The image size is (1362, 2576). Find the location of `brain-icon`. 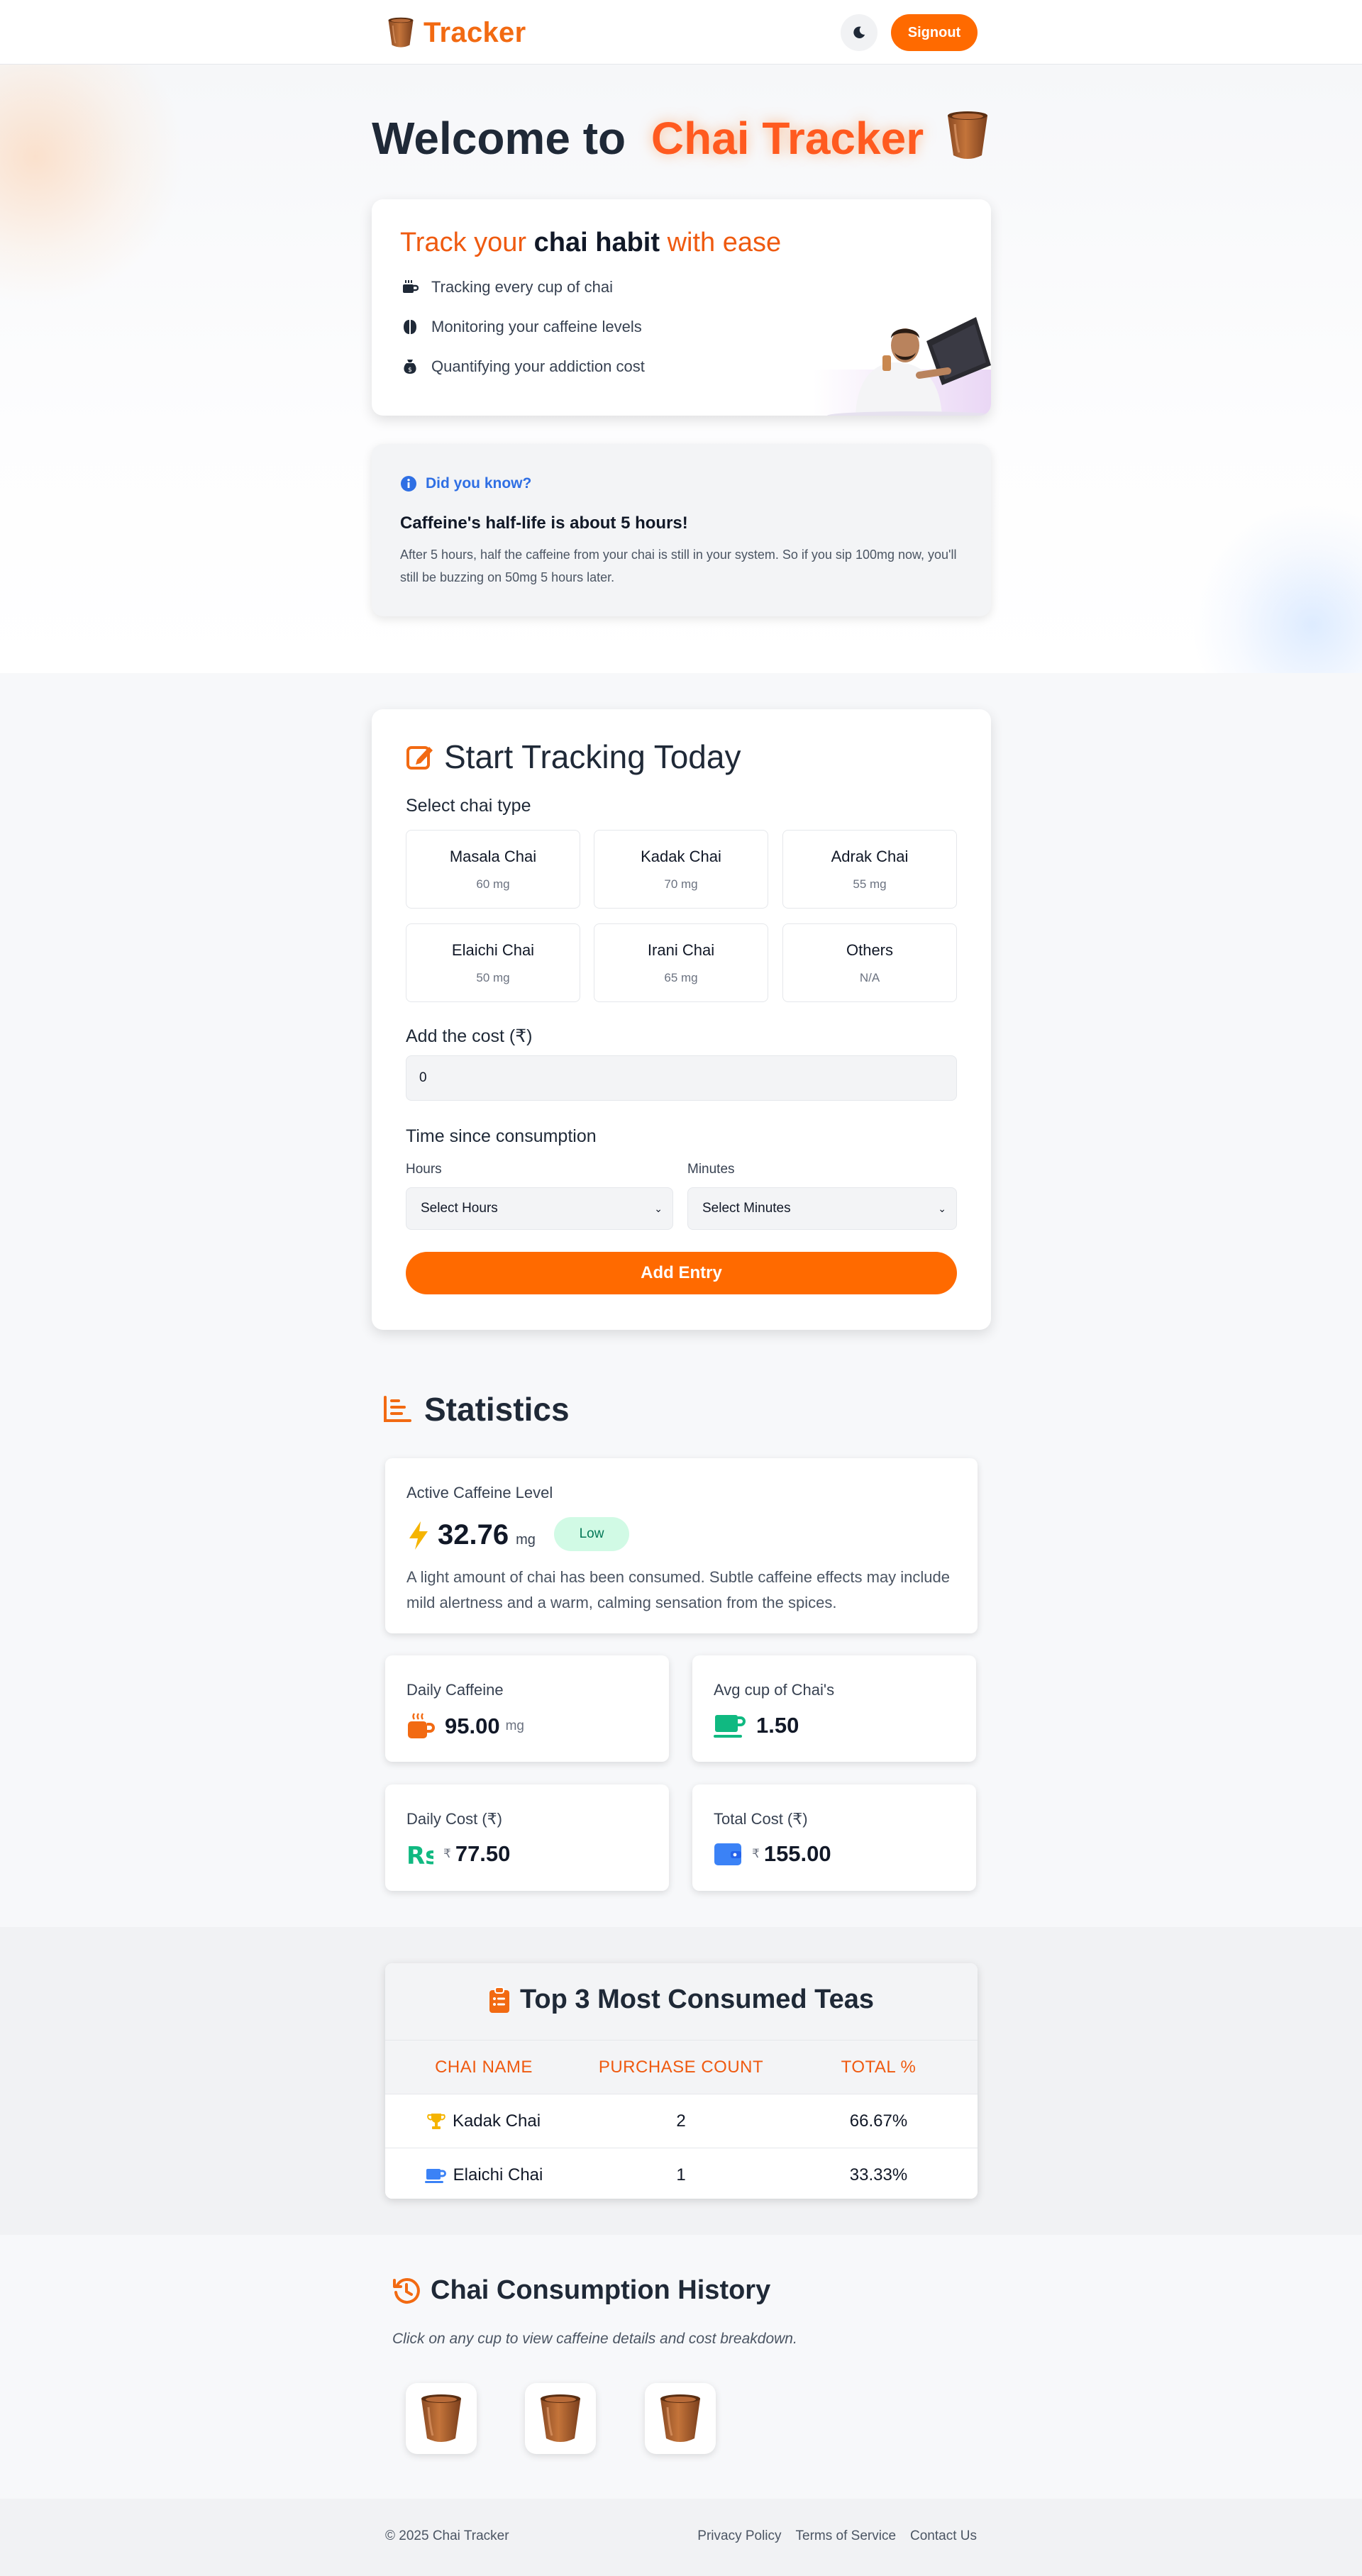

brain-icon is located at coordinates (410, 327).